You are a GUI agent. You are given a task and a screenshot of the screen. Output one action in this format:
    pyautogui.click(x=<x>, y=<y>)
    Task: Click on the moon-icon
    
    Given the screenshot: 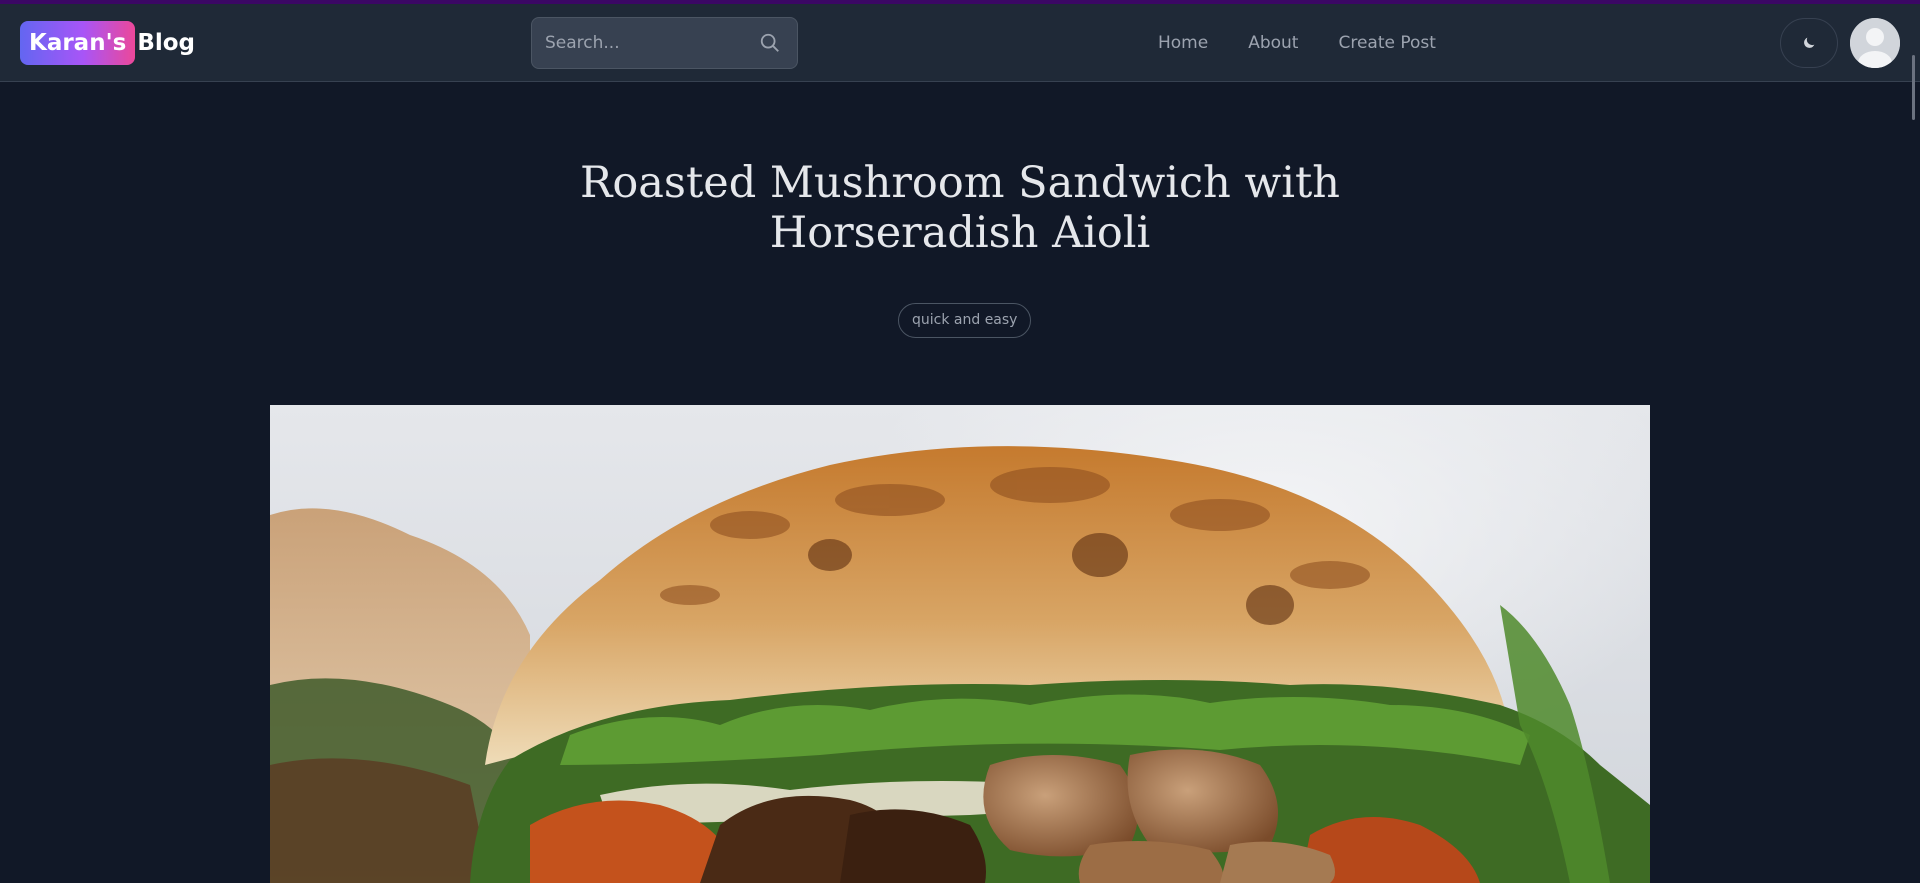 What is the action you would take?
    pyautogui.click(x=1809, y=42)
    